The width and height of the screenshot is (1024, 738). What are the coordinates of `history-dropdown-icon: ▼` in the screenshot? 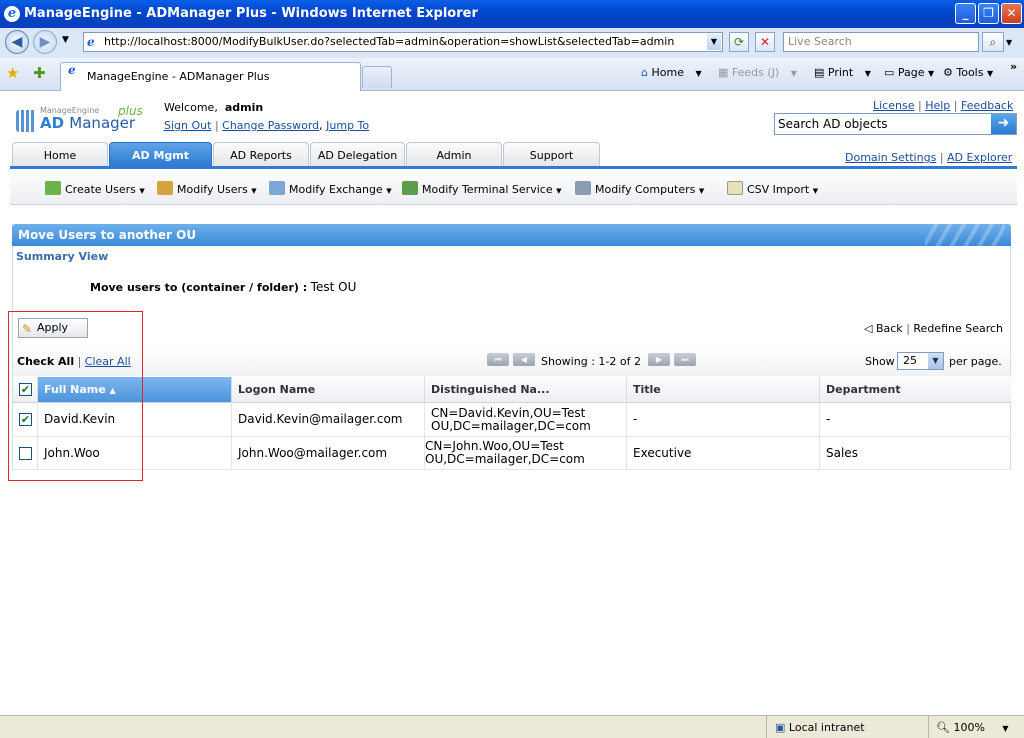 It's located at (65, 40).